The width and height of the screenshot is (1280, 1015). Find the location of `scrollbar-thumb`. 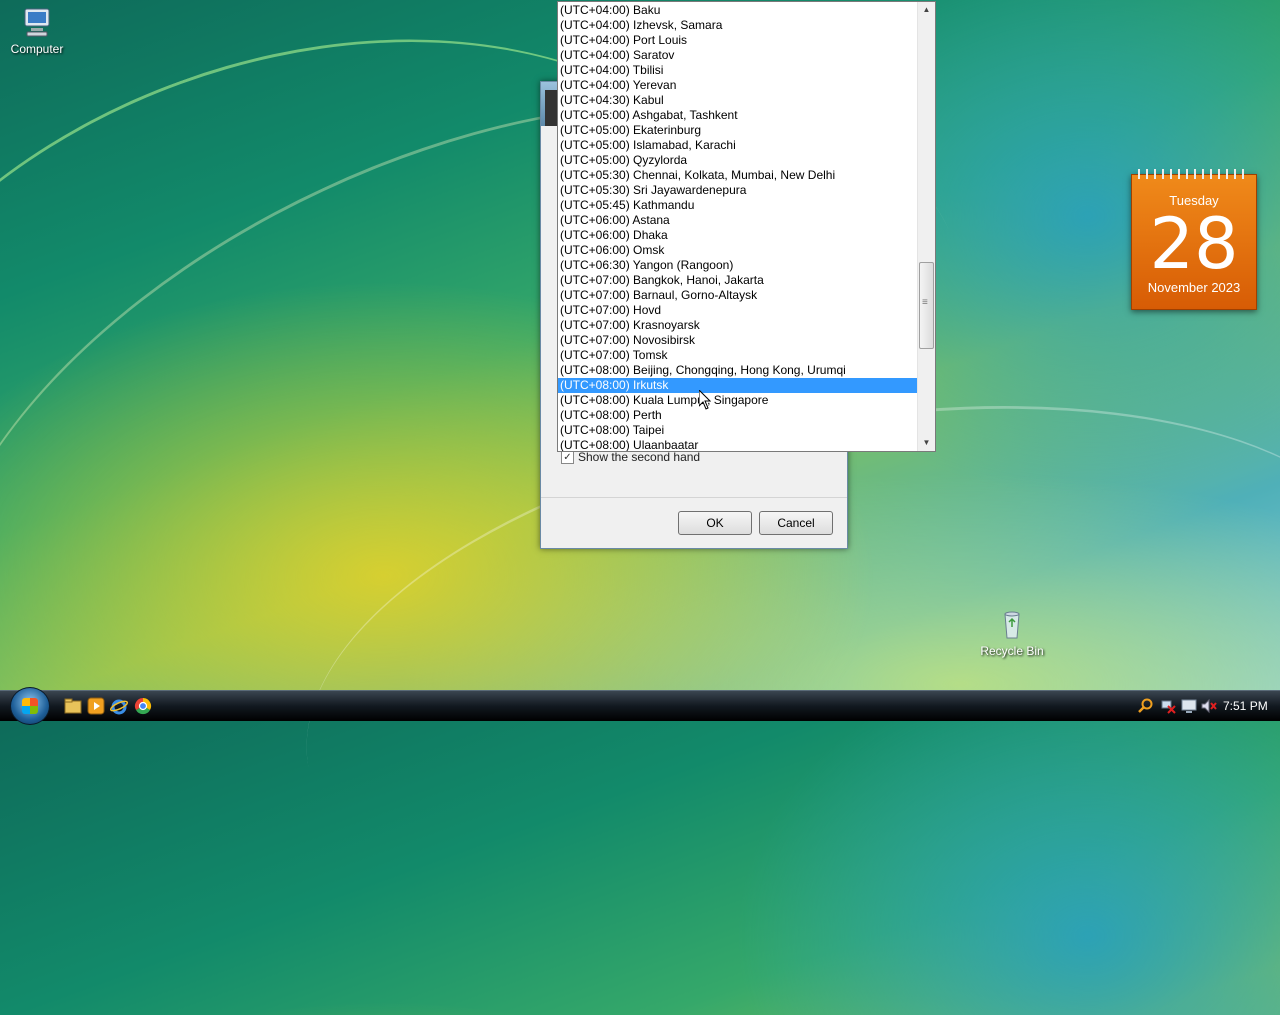

scrollbar-thumb is located at coordinates (926, 305).